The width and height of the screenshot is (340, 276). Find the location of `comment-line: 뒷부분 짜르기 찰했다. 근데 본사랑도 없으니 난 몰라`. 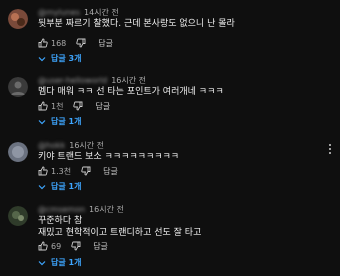

comment-line: 뒷부분 짜르기 찰했다. 근데 본사랑도 없으니 난 몰라 is located at coordinates (136, 24).